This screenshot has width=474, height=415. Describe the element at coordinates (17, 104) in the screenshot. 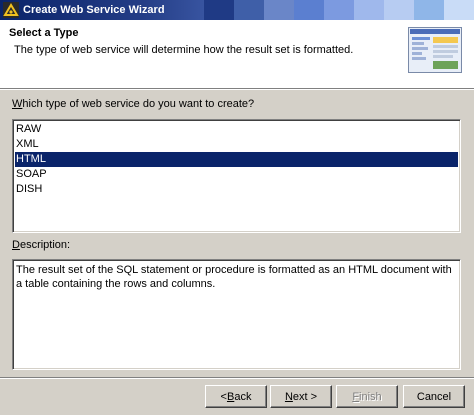

I see `type-prompt-mnemonic: W` at that location.